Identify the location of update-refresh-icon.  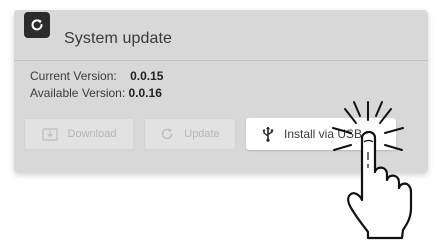
(167, 134).